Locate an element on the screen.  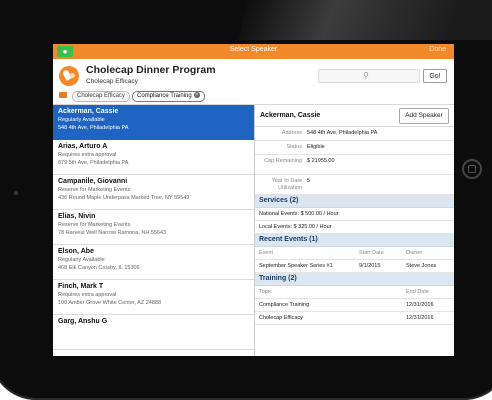
program-title: Cholecap Dinner Program is located at coordinates (151, 70).